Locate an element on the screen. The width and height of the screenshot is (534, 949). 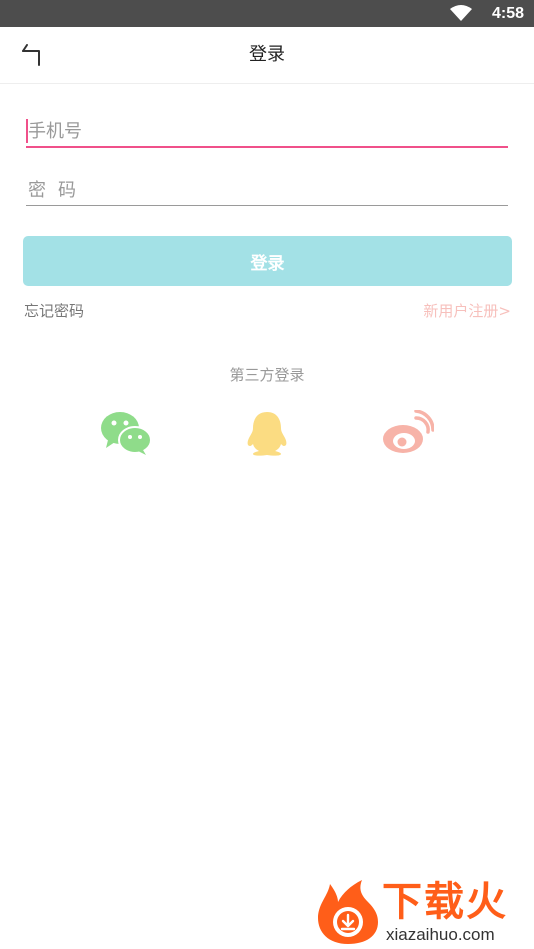
watermark-logo: 下载火 xiazaihuo.com is located at coordinates (423, 912).